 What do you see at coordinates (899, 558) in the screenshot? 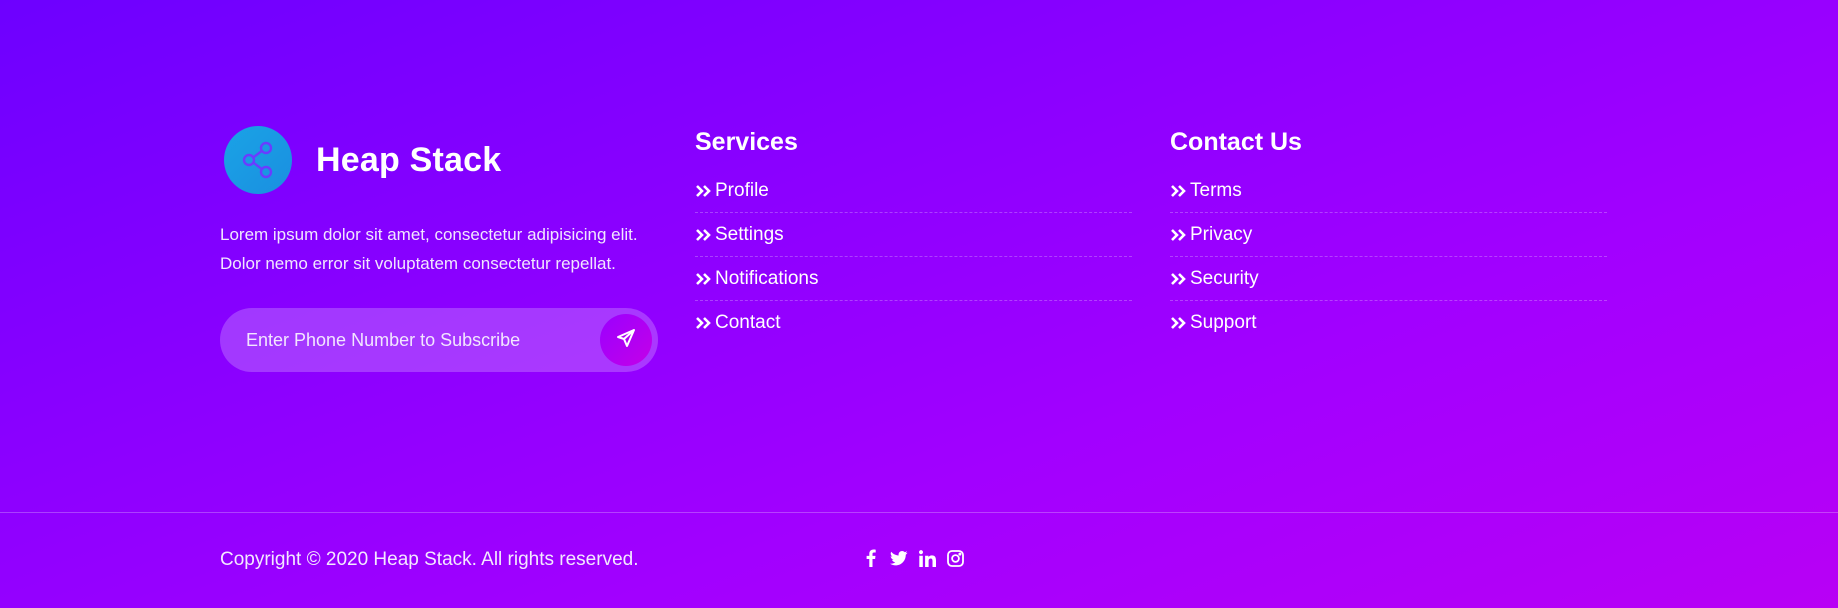
I see `twitter-icon` at bounding box center [899, 558].